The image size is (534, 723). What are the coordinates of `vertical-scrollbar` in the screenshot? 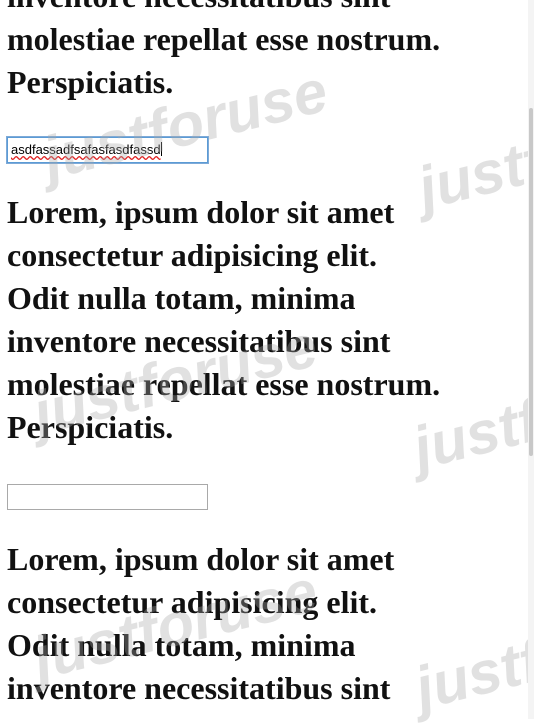 It's located at (531, 359).